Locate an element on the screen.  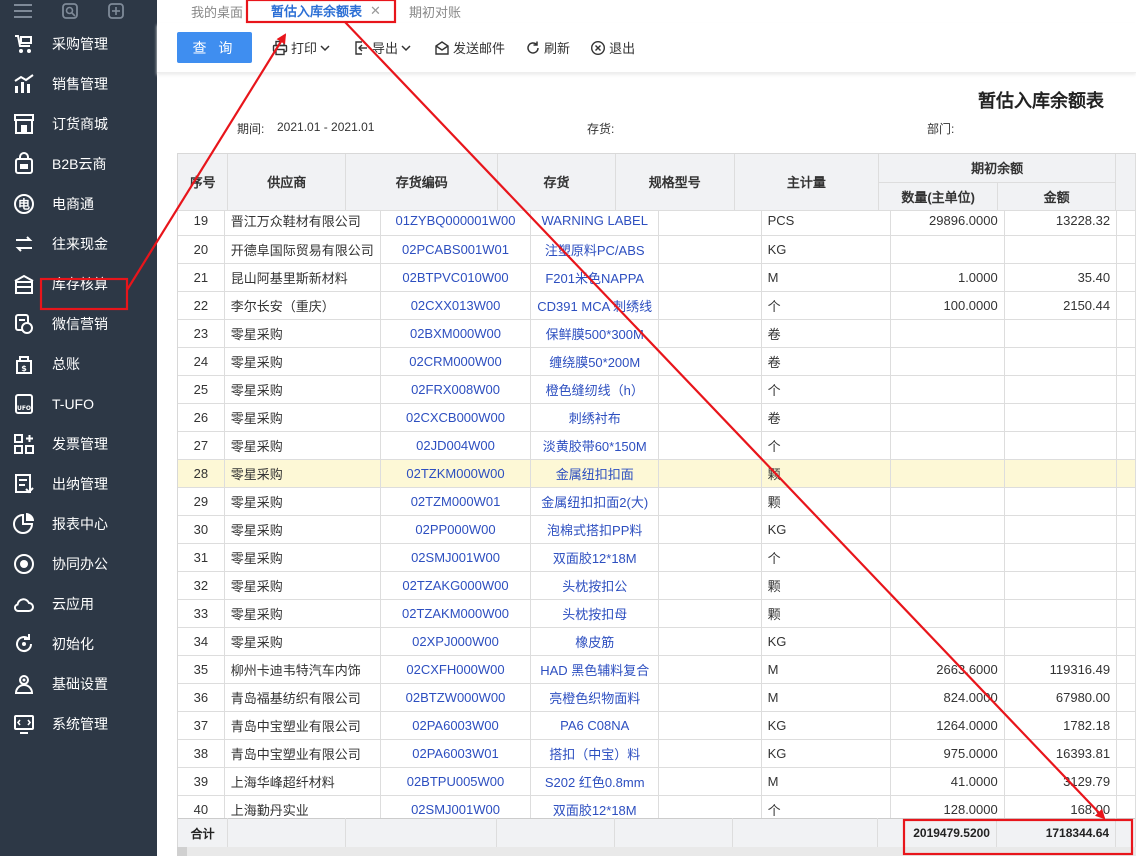
col-code: 存货编码 is located at coordinates (422, 182).